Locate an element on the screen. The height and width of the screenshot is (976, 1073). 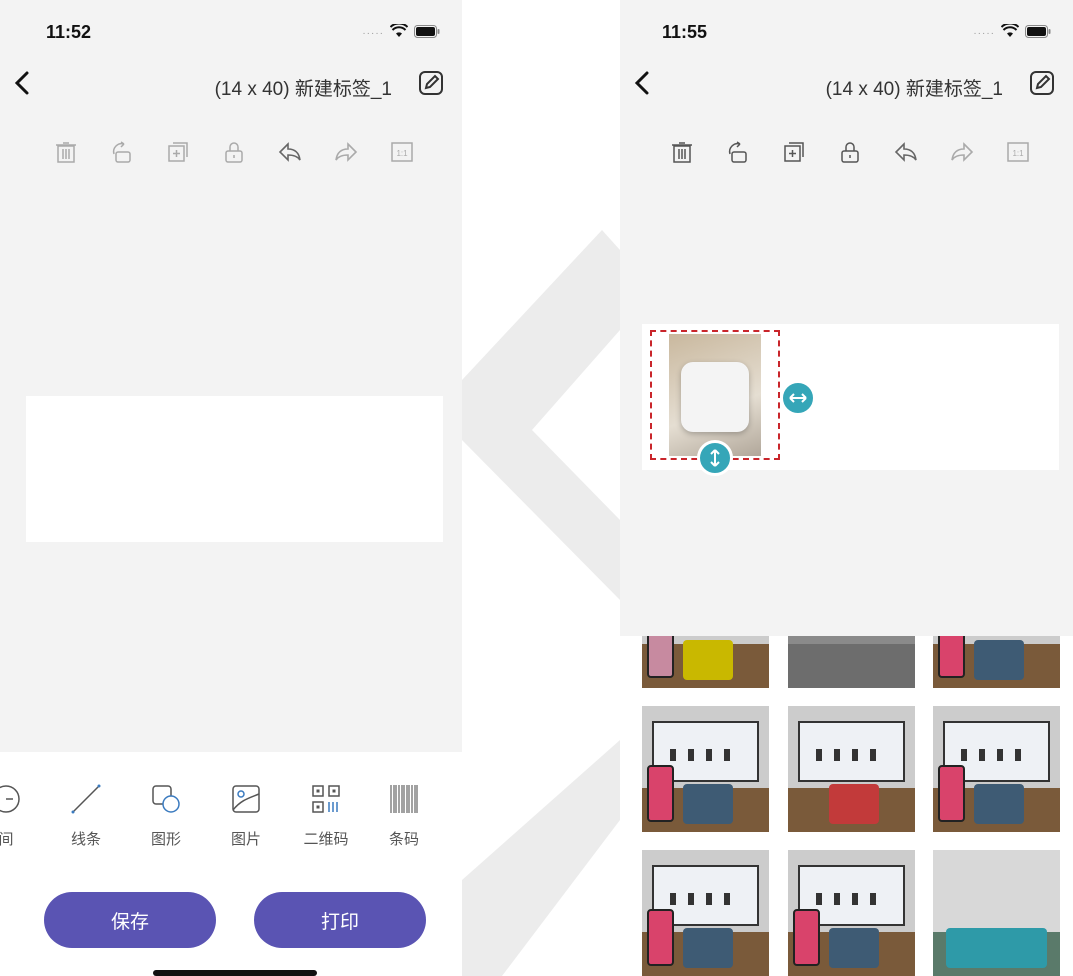
watermark is located at coordinates (541, 488).